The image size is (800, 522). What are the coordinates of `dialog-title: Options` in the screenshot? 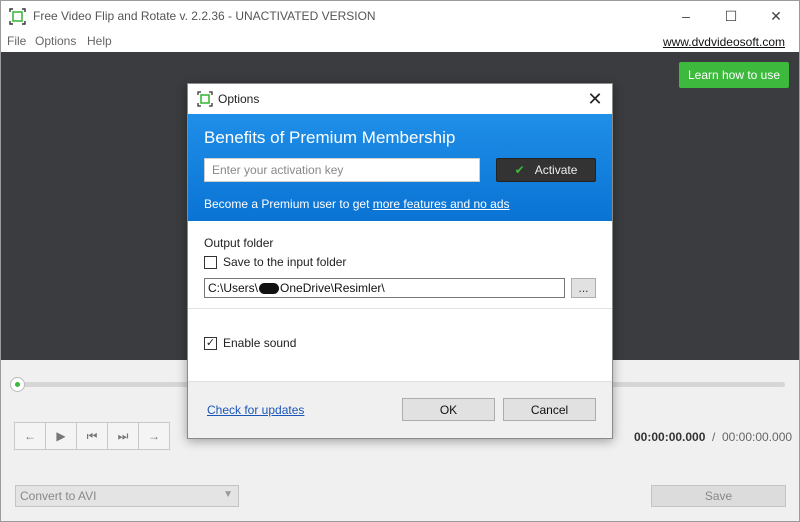 It's located at (239, 99).